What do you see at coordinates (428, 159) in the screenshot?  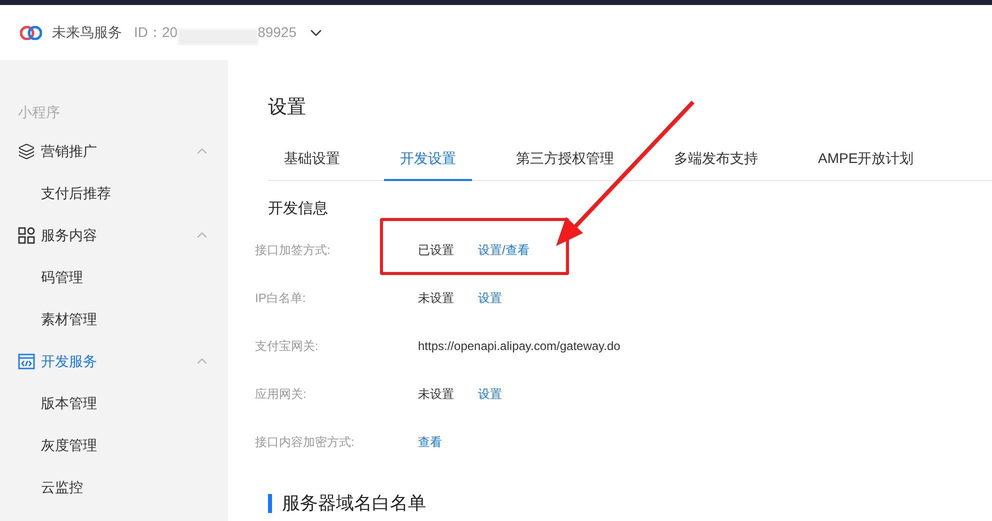 I see `tab: 开发设置` at bounding box center [428, 159].